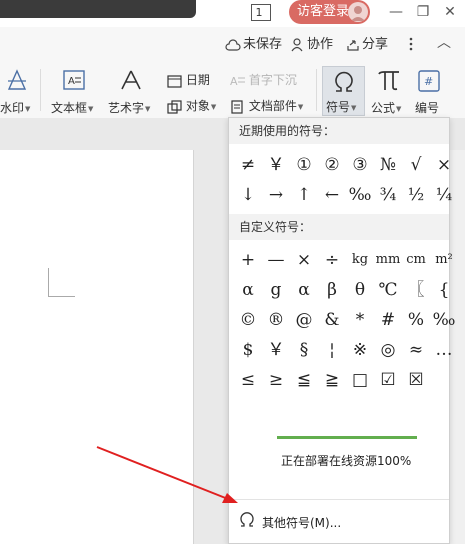 Image resolution: width=465 pixels, height=544 pixels. I want to click on symbol-cell: ≈, so click(416, 350).